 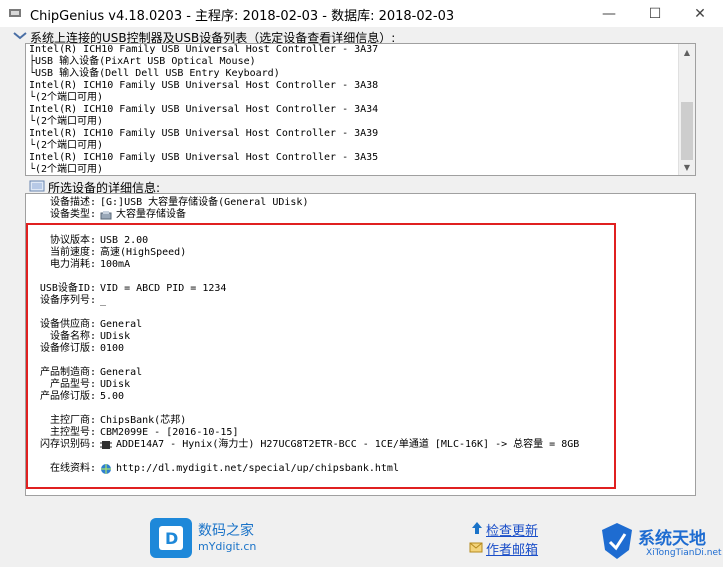 I want to click on drive-icon, so click(x=106, y=215).